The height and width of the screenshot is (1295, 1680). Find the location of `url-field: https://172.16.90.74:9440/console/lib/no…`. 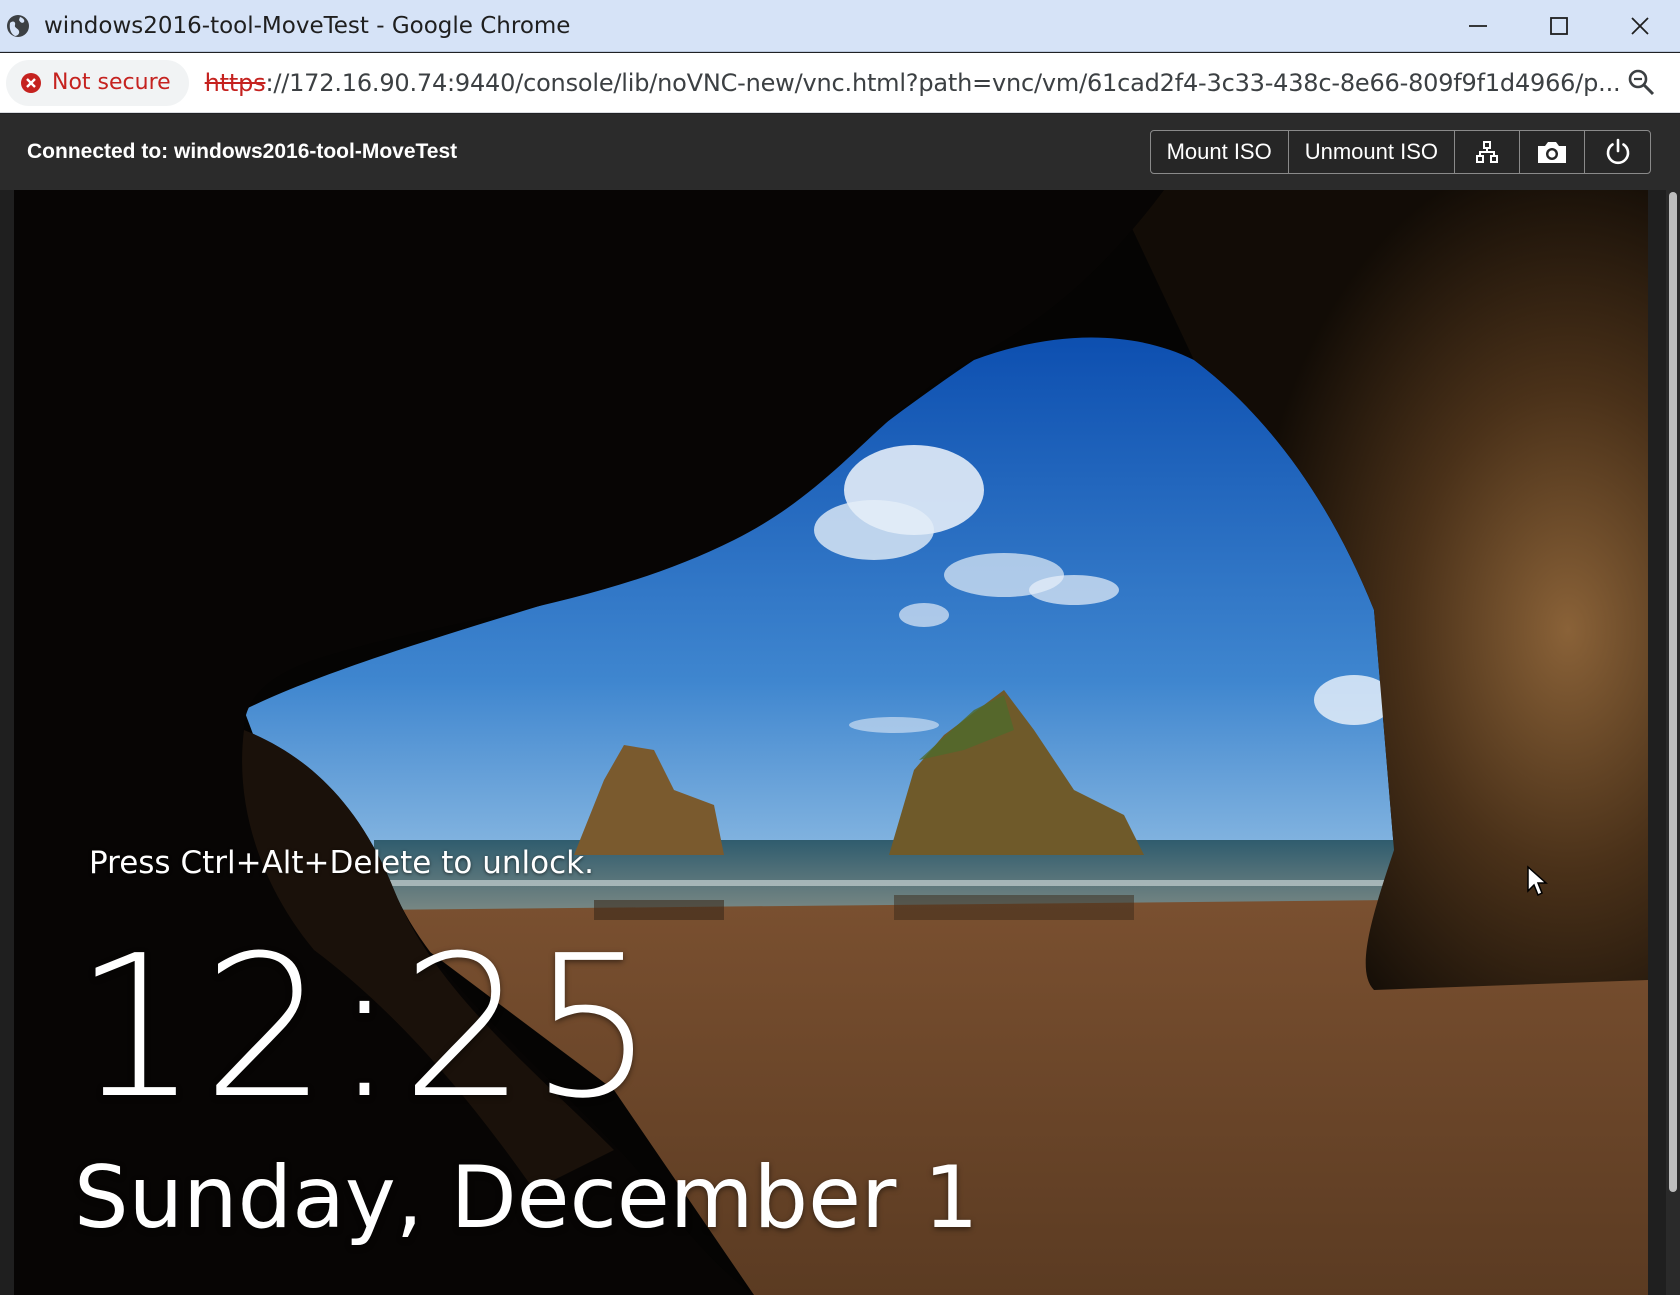

url-field: https://172.16.90.74:9440/console/lib/no… is located at coordinates (913, 83).